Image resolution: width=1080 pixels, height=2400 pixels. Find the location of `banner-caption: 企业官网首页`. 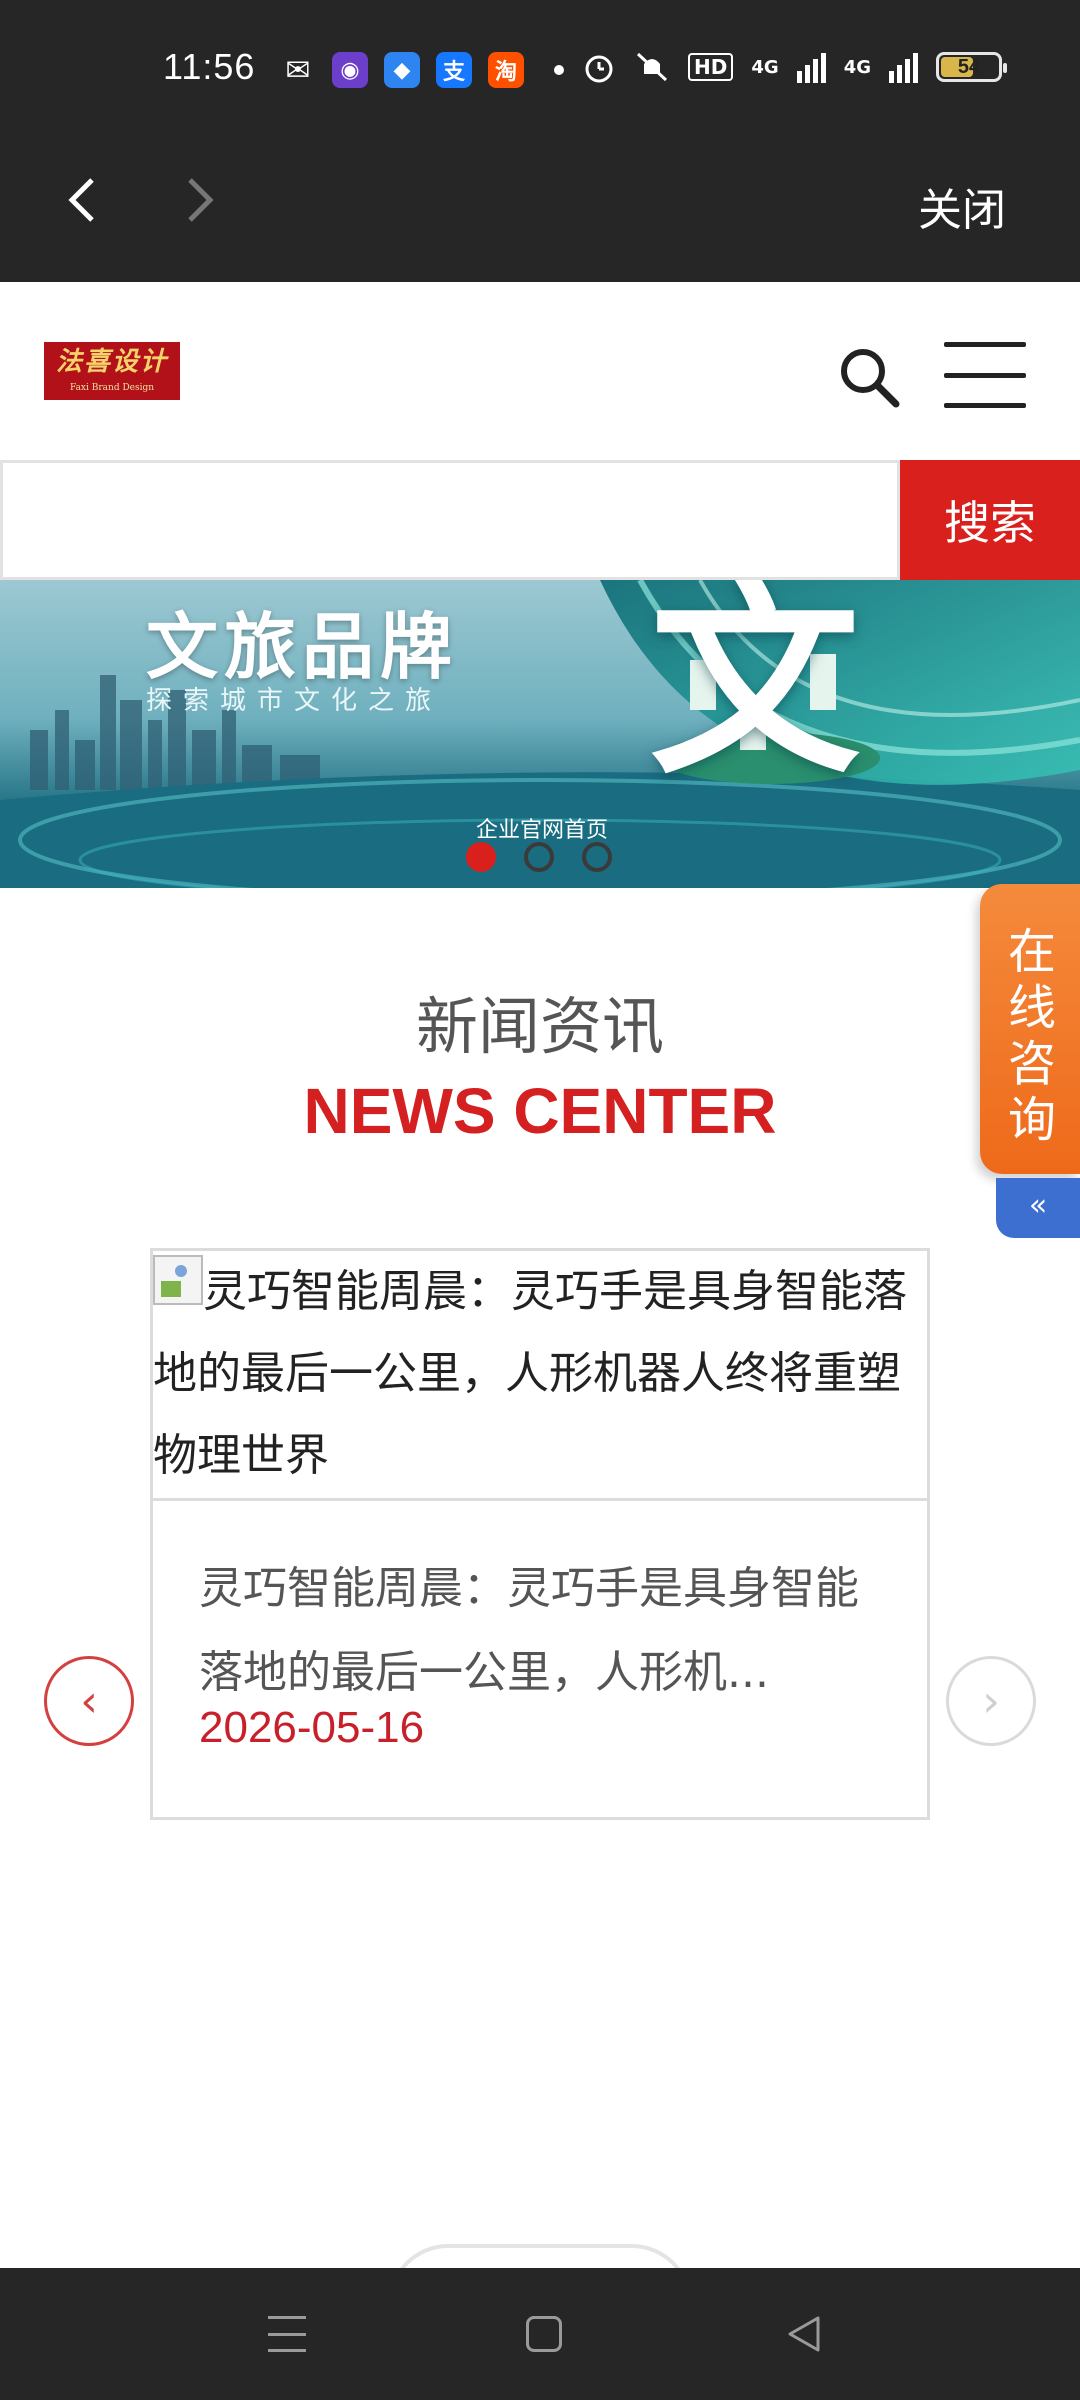

banner-caption: 企业官网首页 is located at coordinates (542, 830).